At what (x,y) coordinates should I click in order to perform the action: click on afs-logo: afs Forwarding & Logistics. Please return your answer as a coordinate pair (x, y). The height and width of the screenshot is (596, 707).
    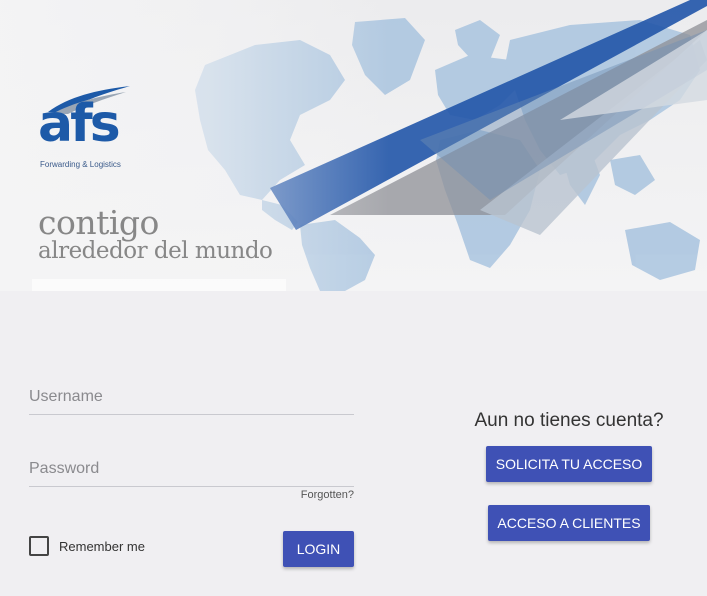
    Looking at the image, I should click on (88, 130).